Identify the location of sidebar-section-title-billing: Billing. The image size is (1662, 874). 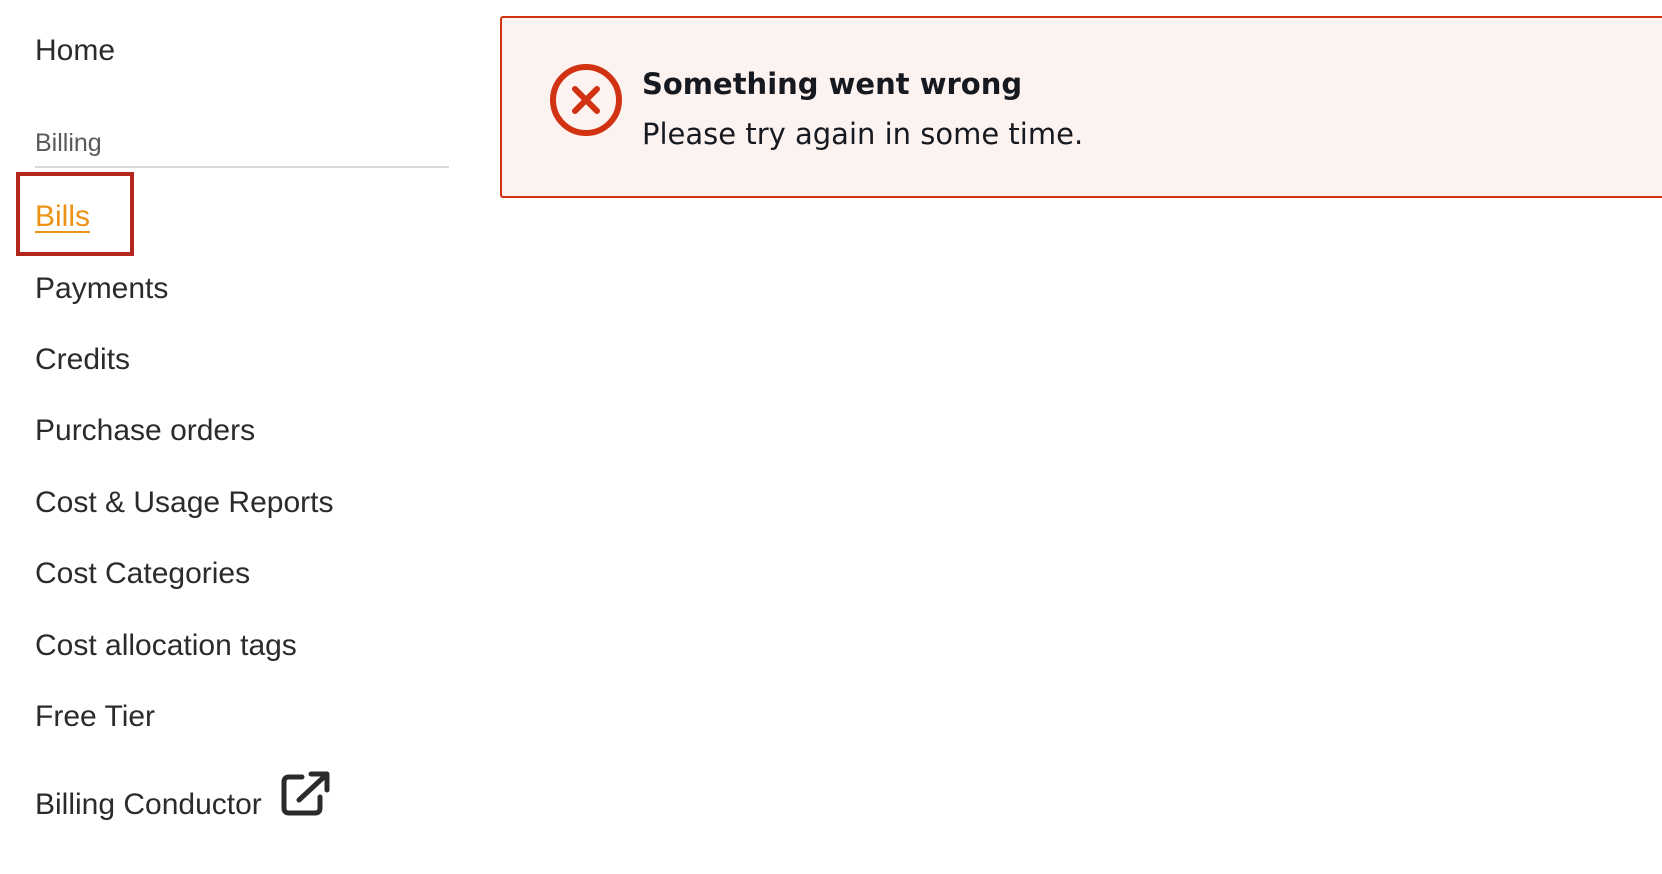
(68, 143).